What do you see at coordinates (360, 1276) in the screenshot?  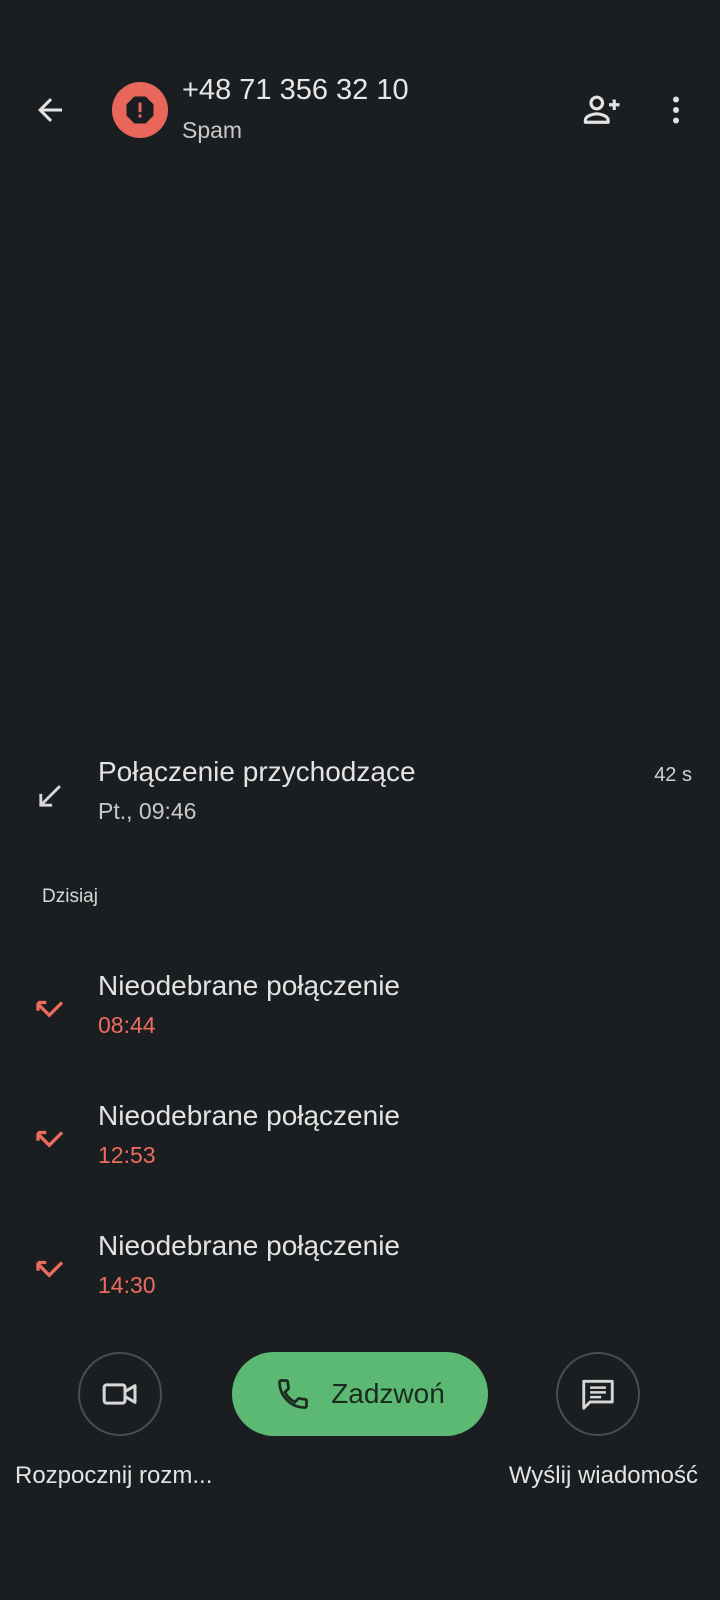 I see `call-entry-missed: Nieodebrane połączenie 14:30` at bounding box center [360, 1276].